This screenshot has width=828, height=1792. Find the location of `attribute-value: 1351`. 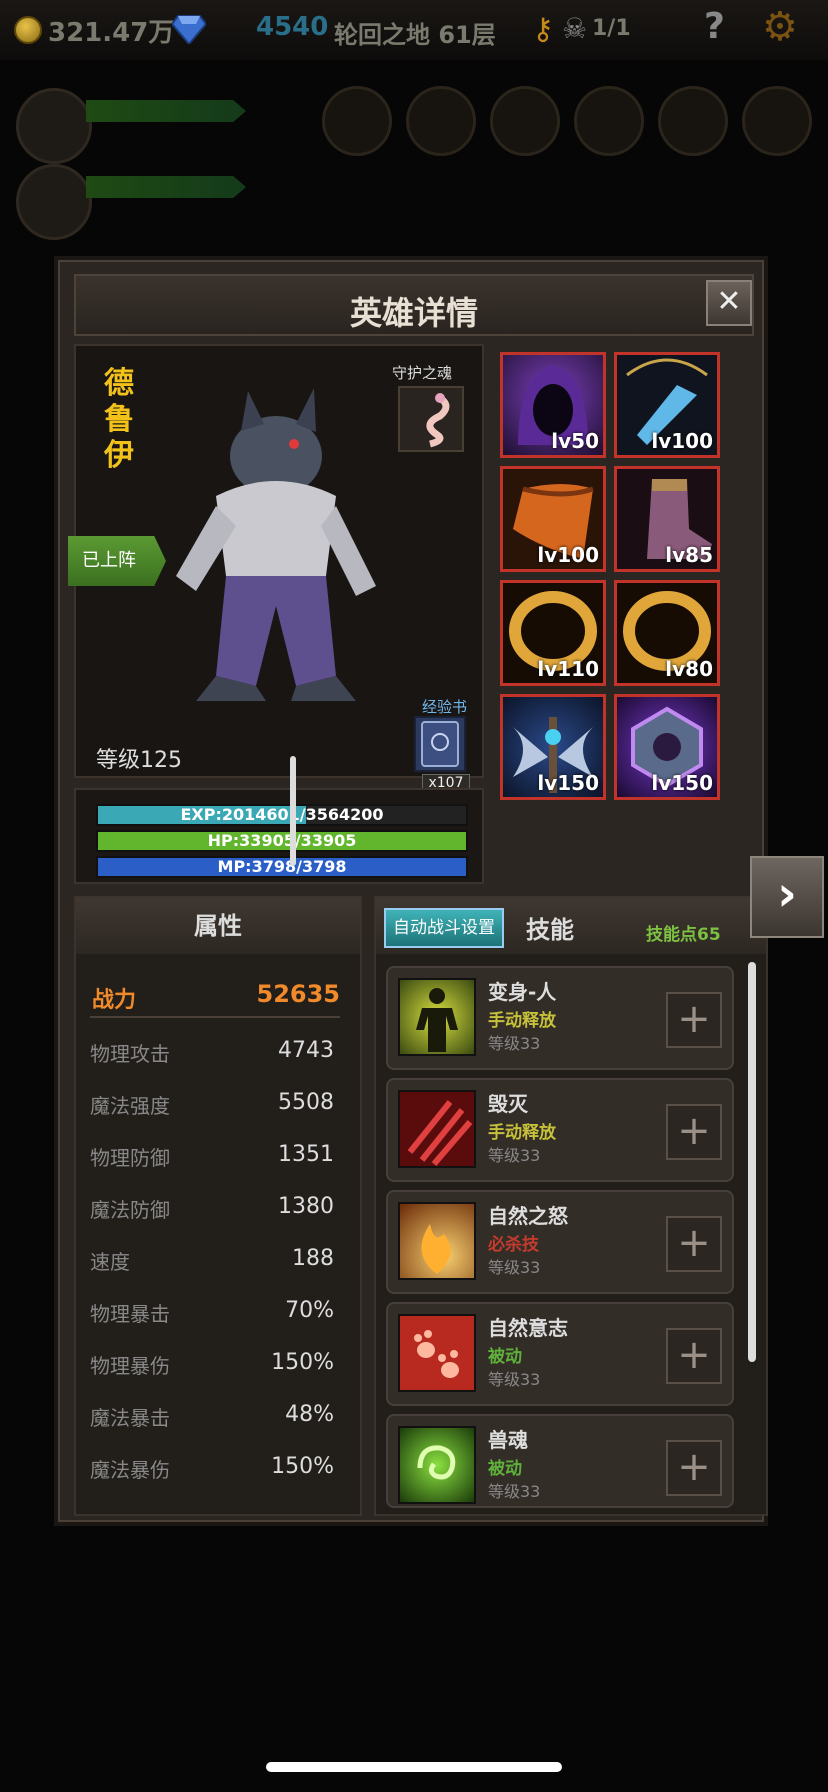

attribute-value: 1351 is located at coordinates (306, 1154).